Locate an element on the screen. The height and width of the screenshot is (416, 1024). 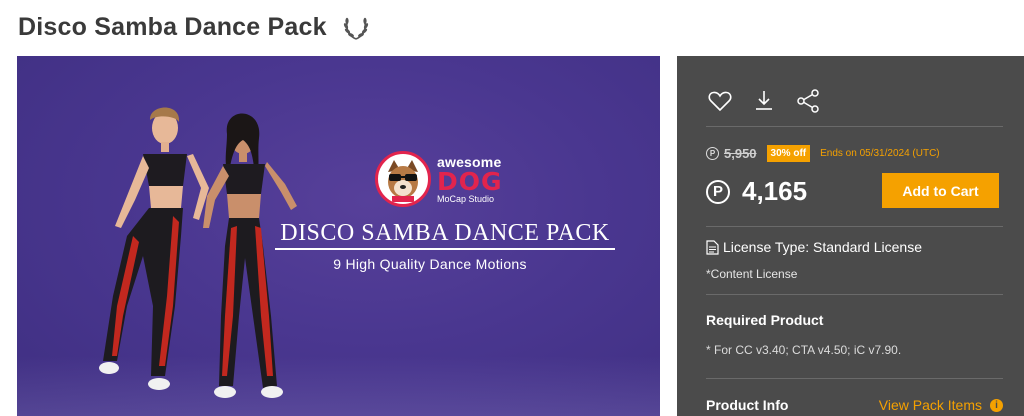
license-note: *Content License is located at coordinates (752, 274).